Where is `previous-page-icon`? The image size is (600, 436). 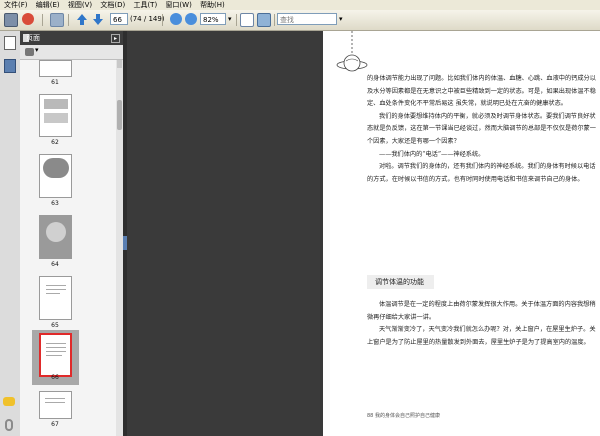 previous-page-icon is located at coordinates (82, 19).